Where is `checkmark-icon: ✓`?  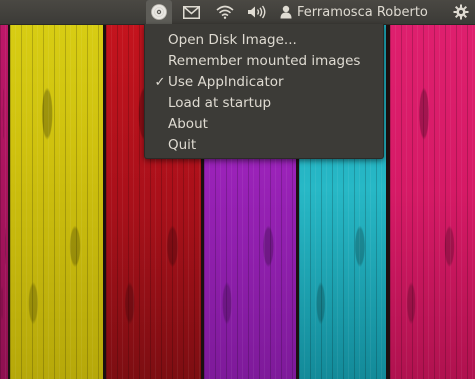 checkmark-icon: ✓ is located at coordinates (160, 82).